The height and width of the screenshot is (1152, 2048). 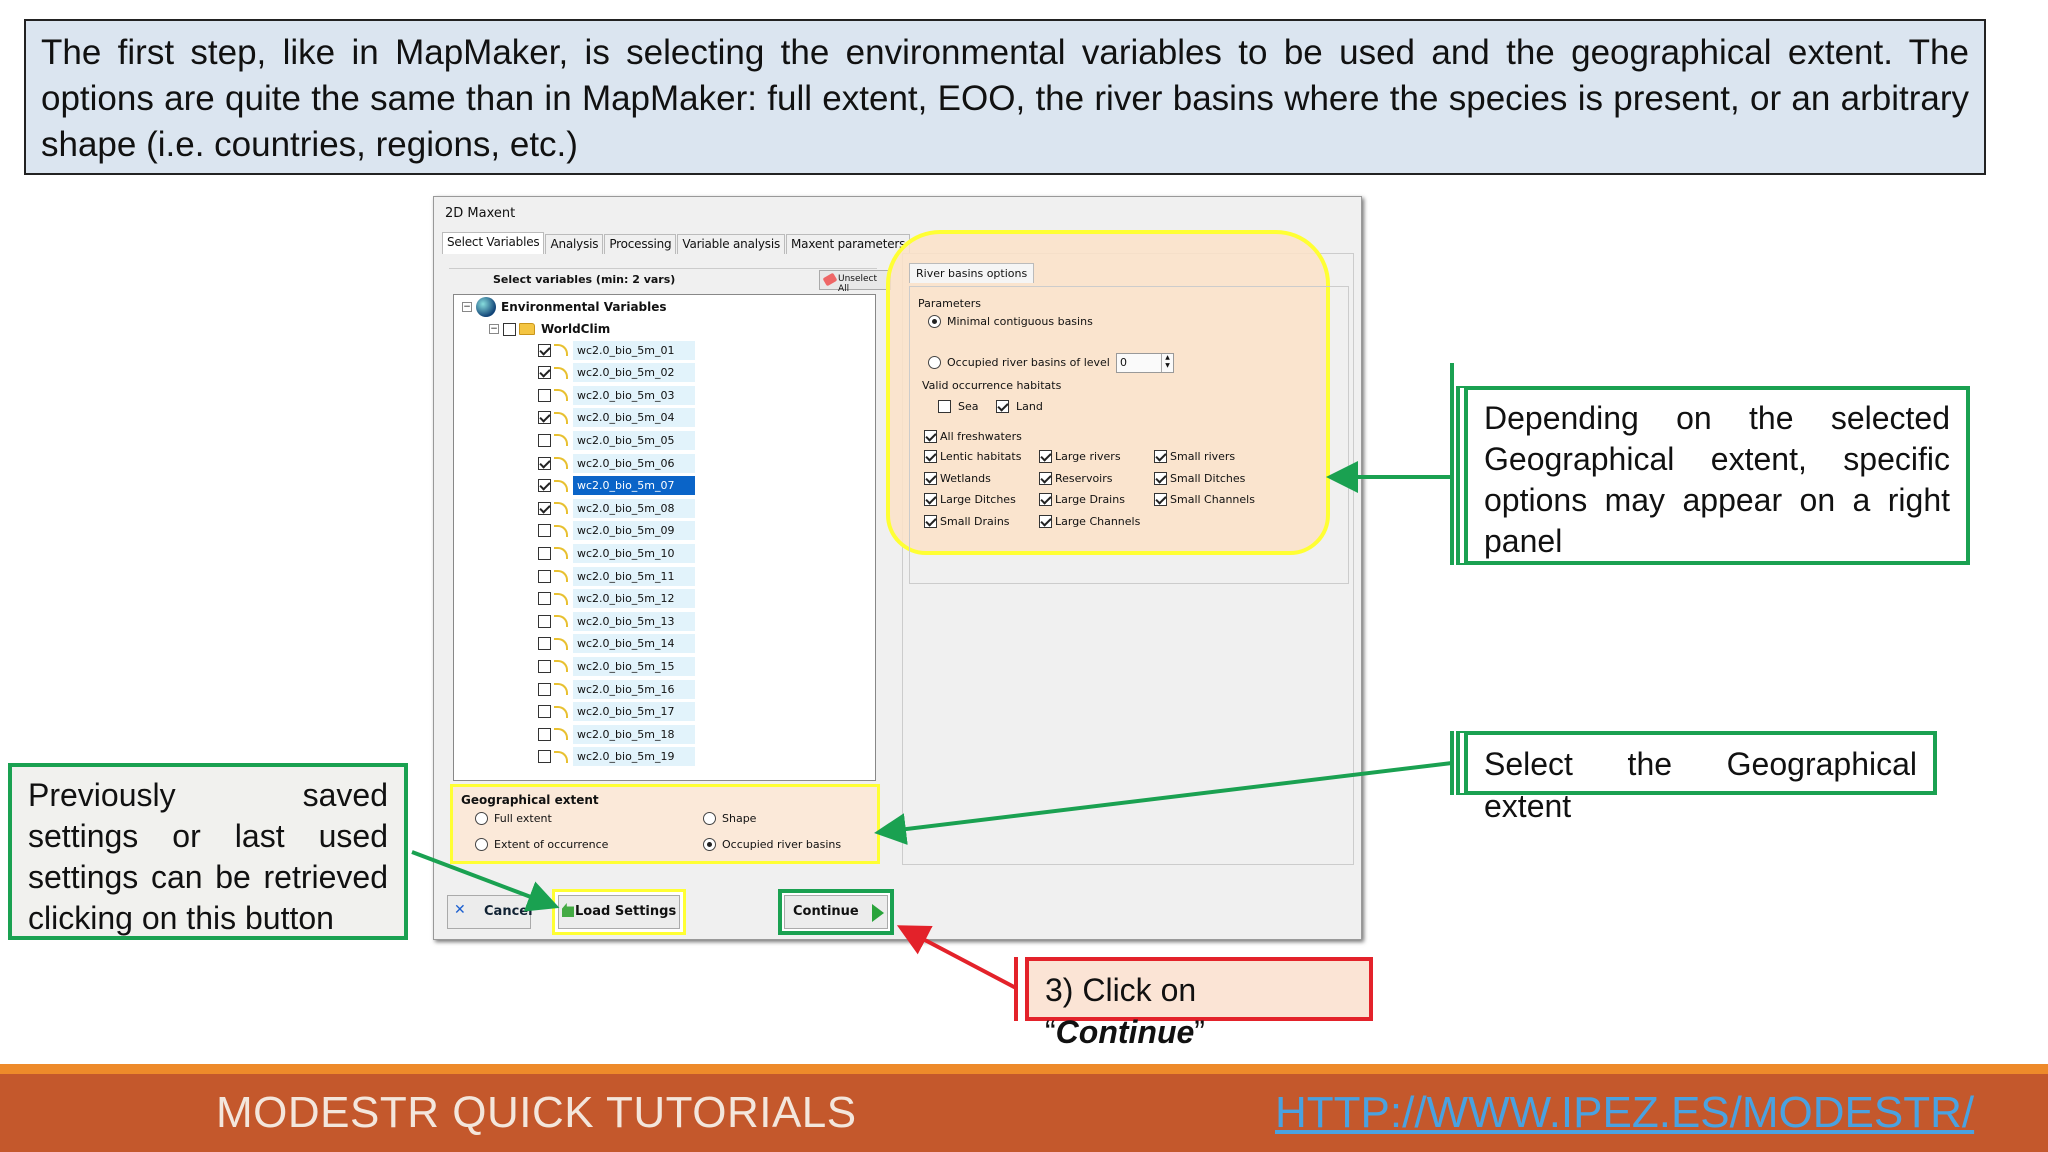 I want to click on level-stepper: 0 ▲ ▼, so click(x=1145, y=363).